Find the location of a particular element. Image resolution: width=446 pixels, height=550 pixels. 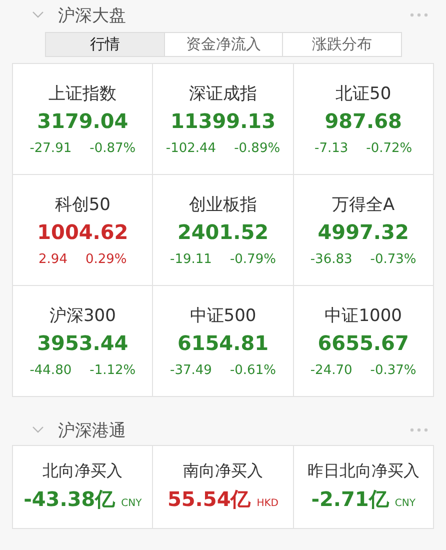

section-title: 沪深大盘 is located at coordinates (92, 15).